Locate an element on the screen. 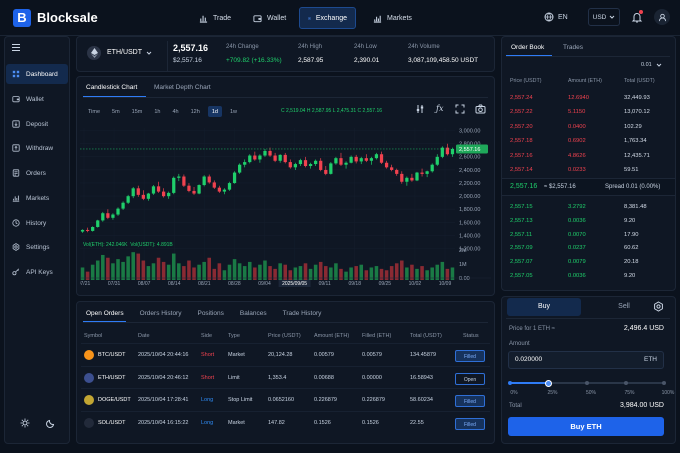  tab-orders-history: Orders History is located at coordinates (161, 313).